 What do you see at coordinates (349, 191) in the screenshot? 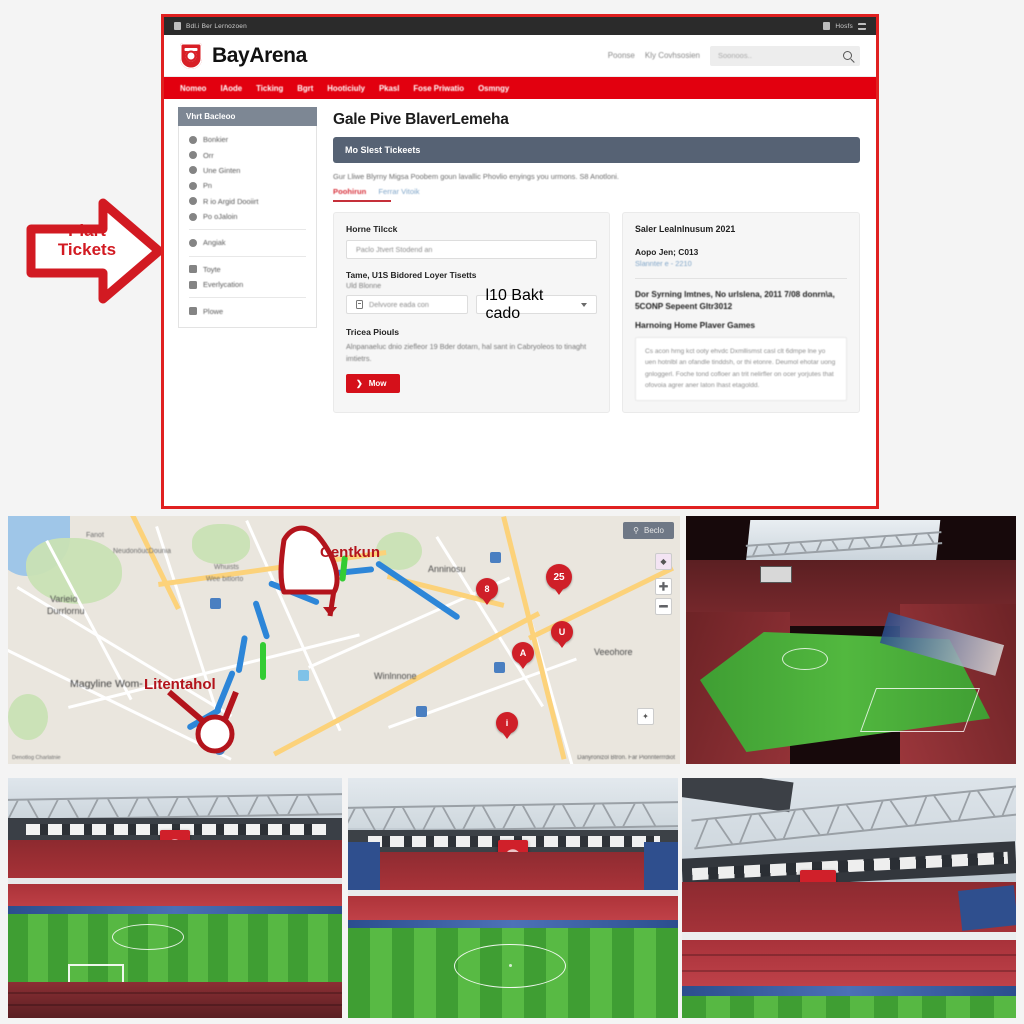
I see `sublink-active: Poohirun` at bounding box center [349, 191].